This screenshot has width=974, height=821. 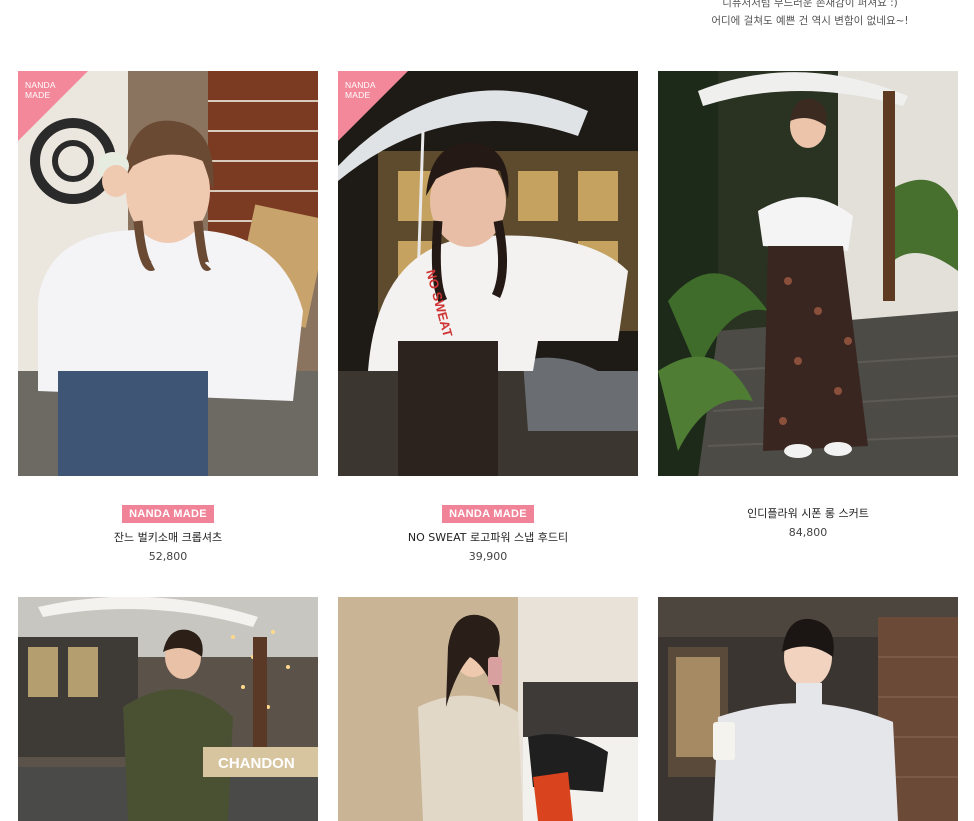 I want to click on product-name: 인디플라워 시폰 롱 스커트, so click(x=808, y=514).